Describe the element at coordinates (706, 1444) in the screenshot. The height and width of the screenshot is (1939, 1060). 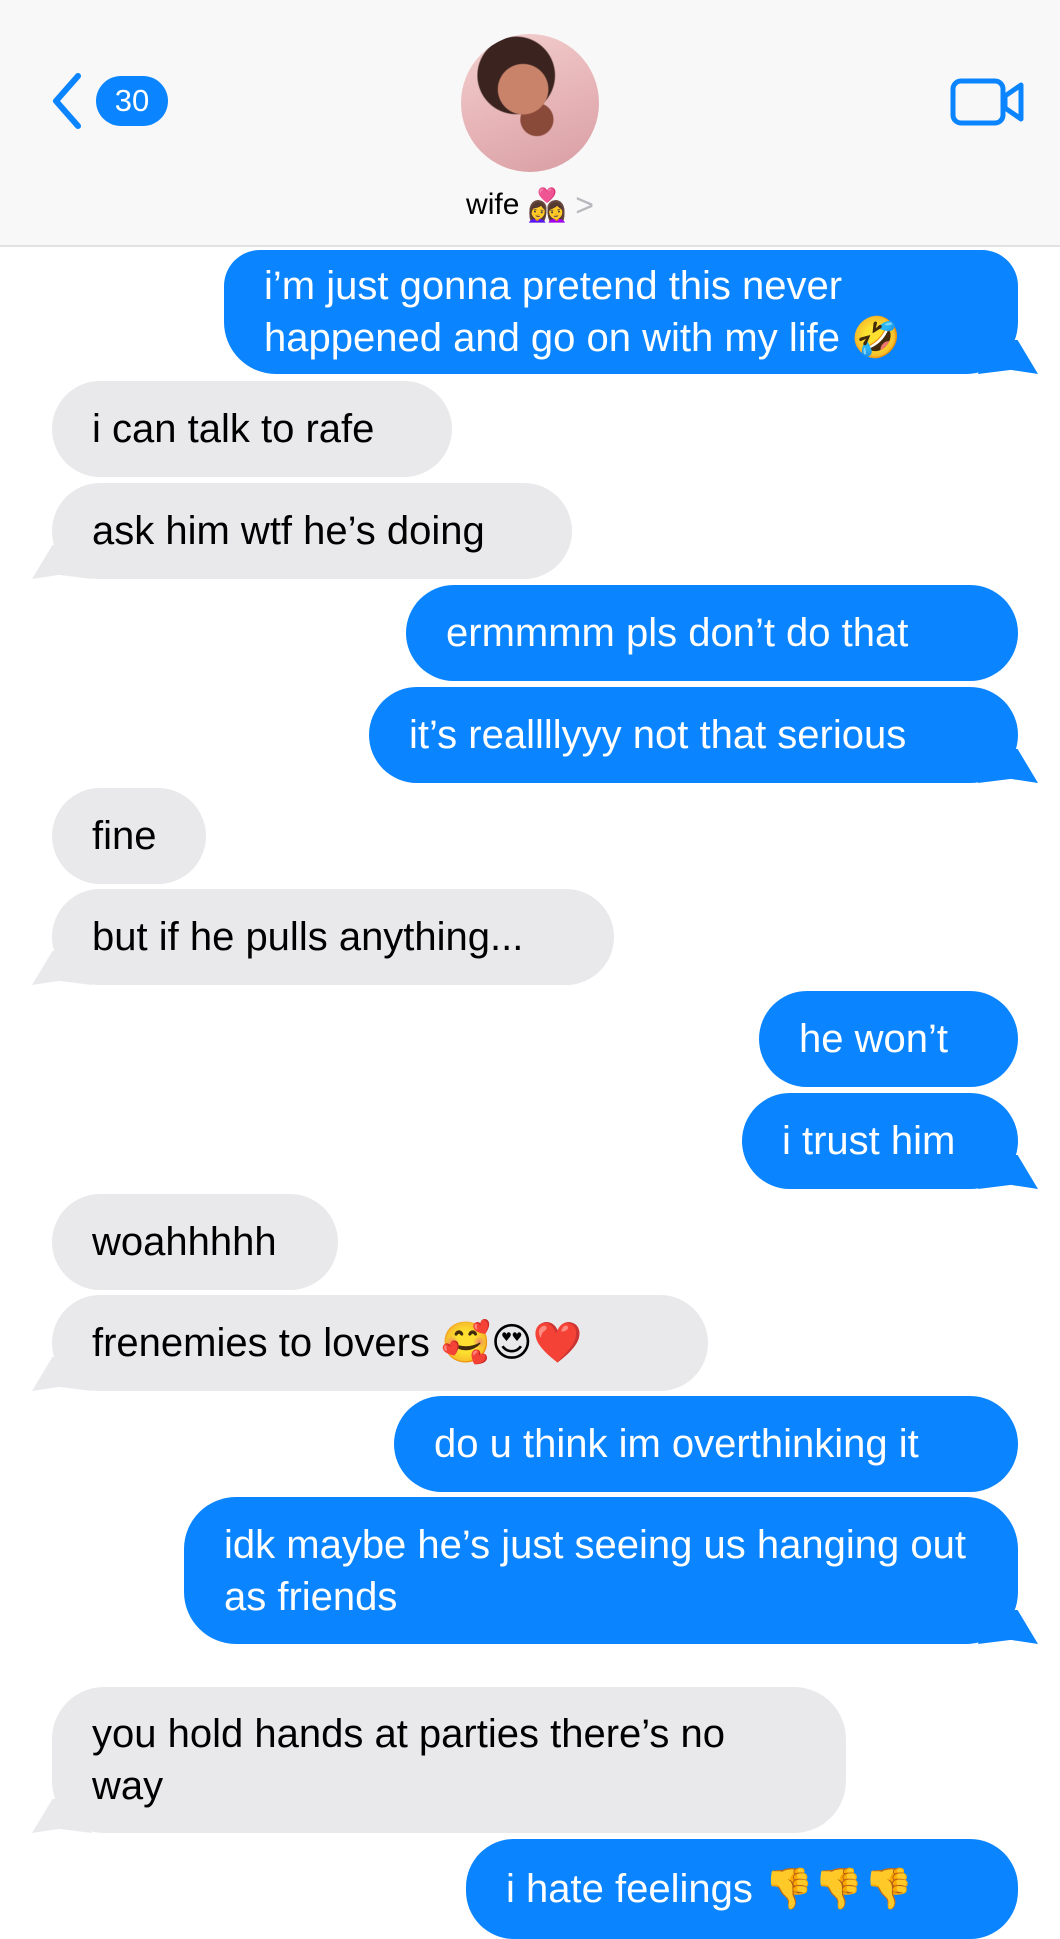
I see `message-bubble-sent: do u think im overthinking it` at that location.